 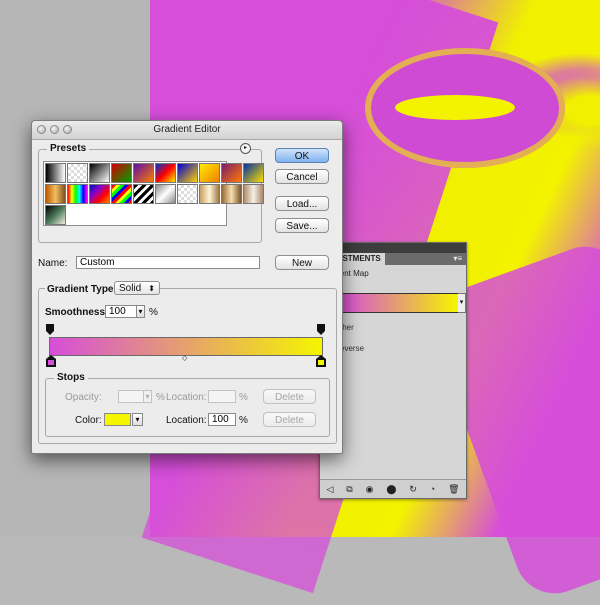 What do you see at coordinates (140, 311) in the screenshot?
I see `smoothness-dropdown-icon: ▾` at bounding box center [140, 311].